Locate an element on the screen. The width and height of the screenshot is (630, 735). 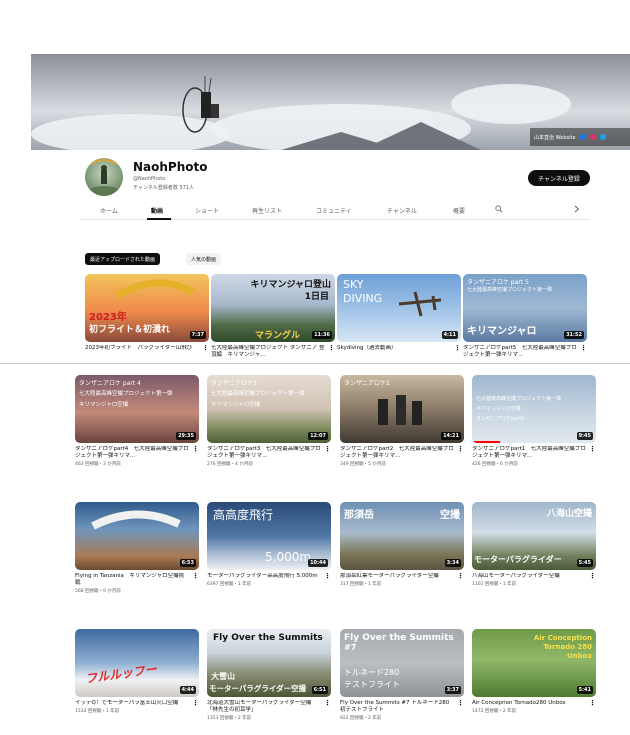
video-thumbnail: タンザニアロケ2 14:21 is located at coordinates (402, 409).